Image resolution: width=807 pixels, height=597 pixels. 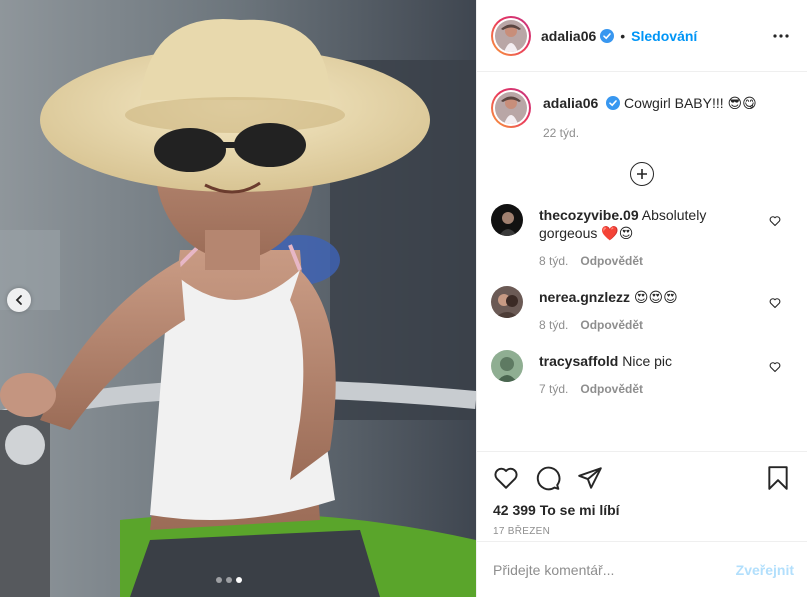 I want to click on chevron-left-icon, so click(x=18, y=300).